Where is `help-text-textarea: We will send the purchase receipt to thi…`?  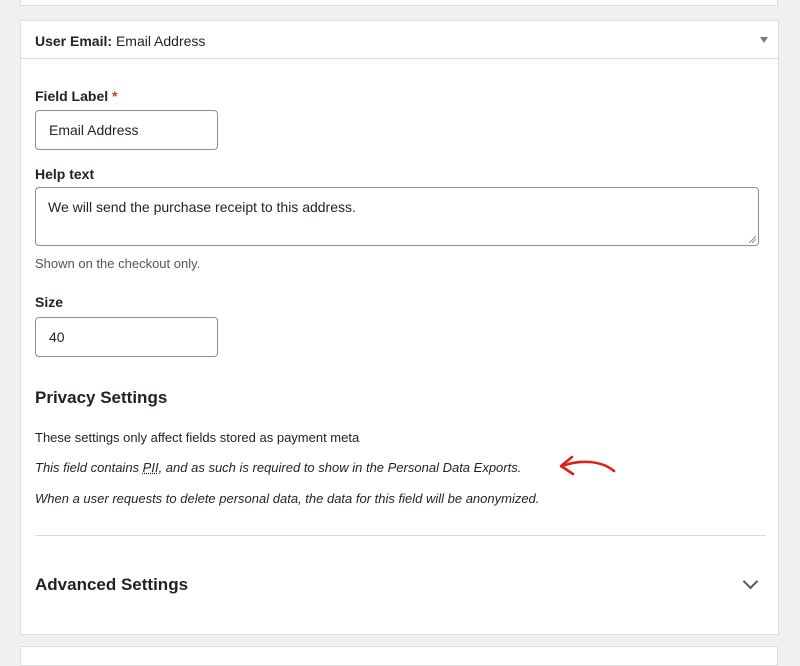 help-text-textarea: We will send the purchase receipt to thi… is located at coordinates (397, 216).